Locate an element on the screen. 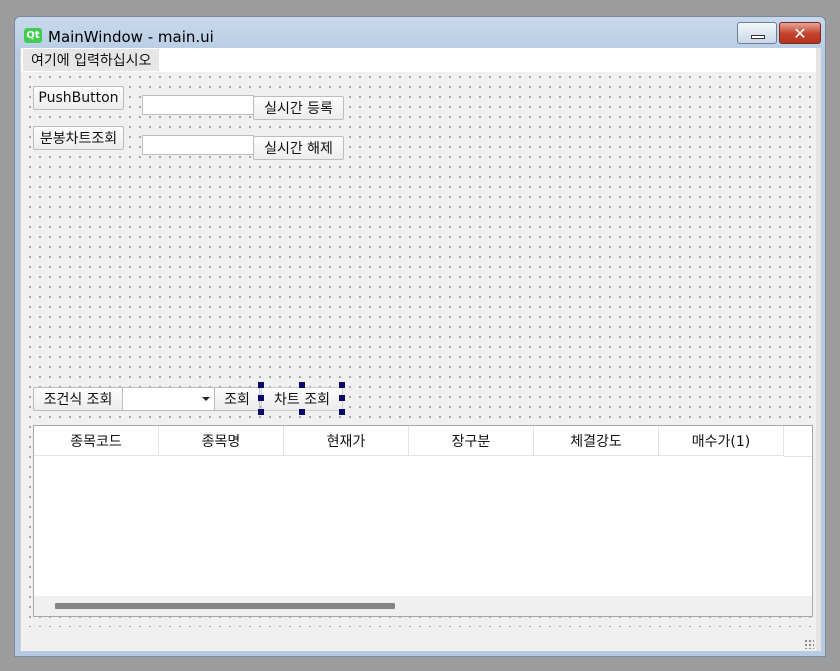  table-header: 종목코드 종목명 현재가 장구분 체결강도 매수가(1) is located at coordinates (423, 441).